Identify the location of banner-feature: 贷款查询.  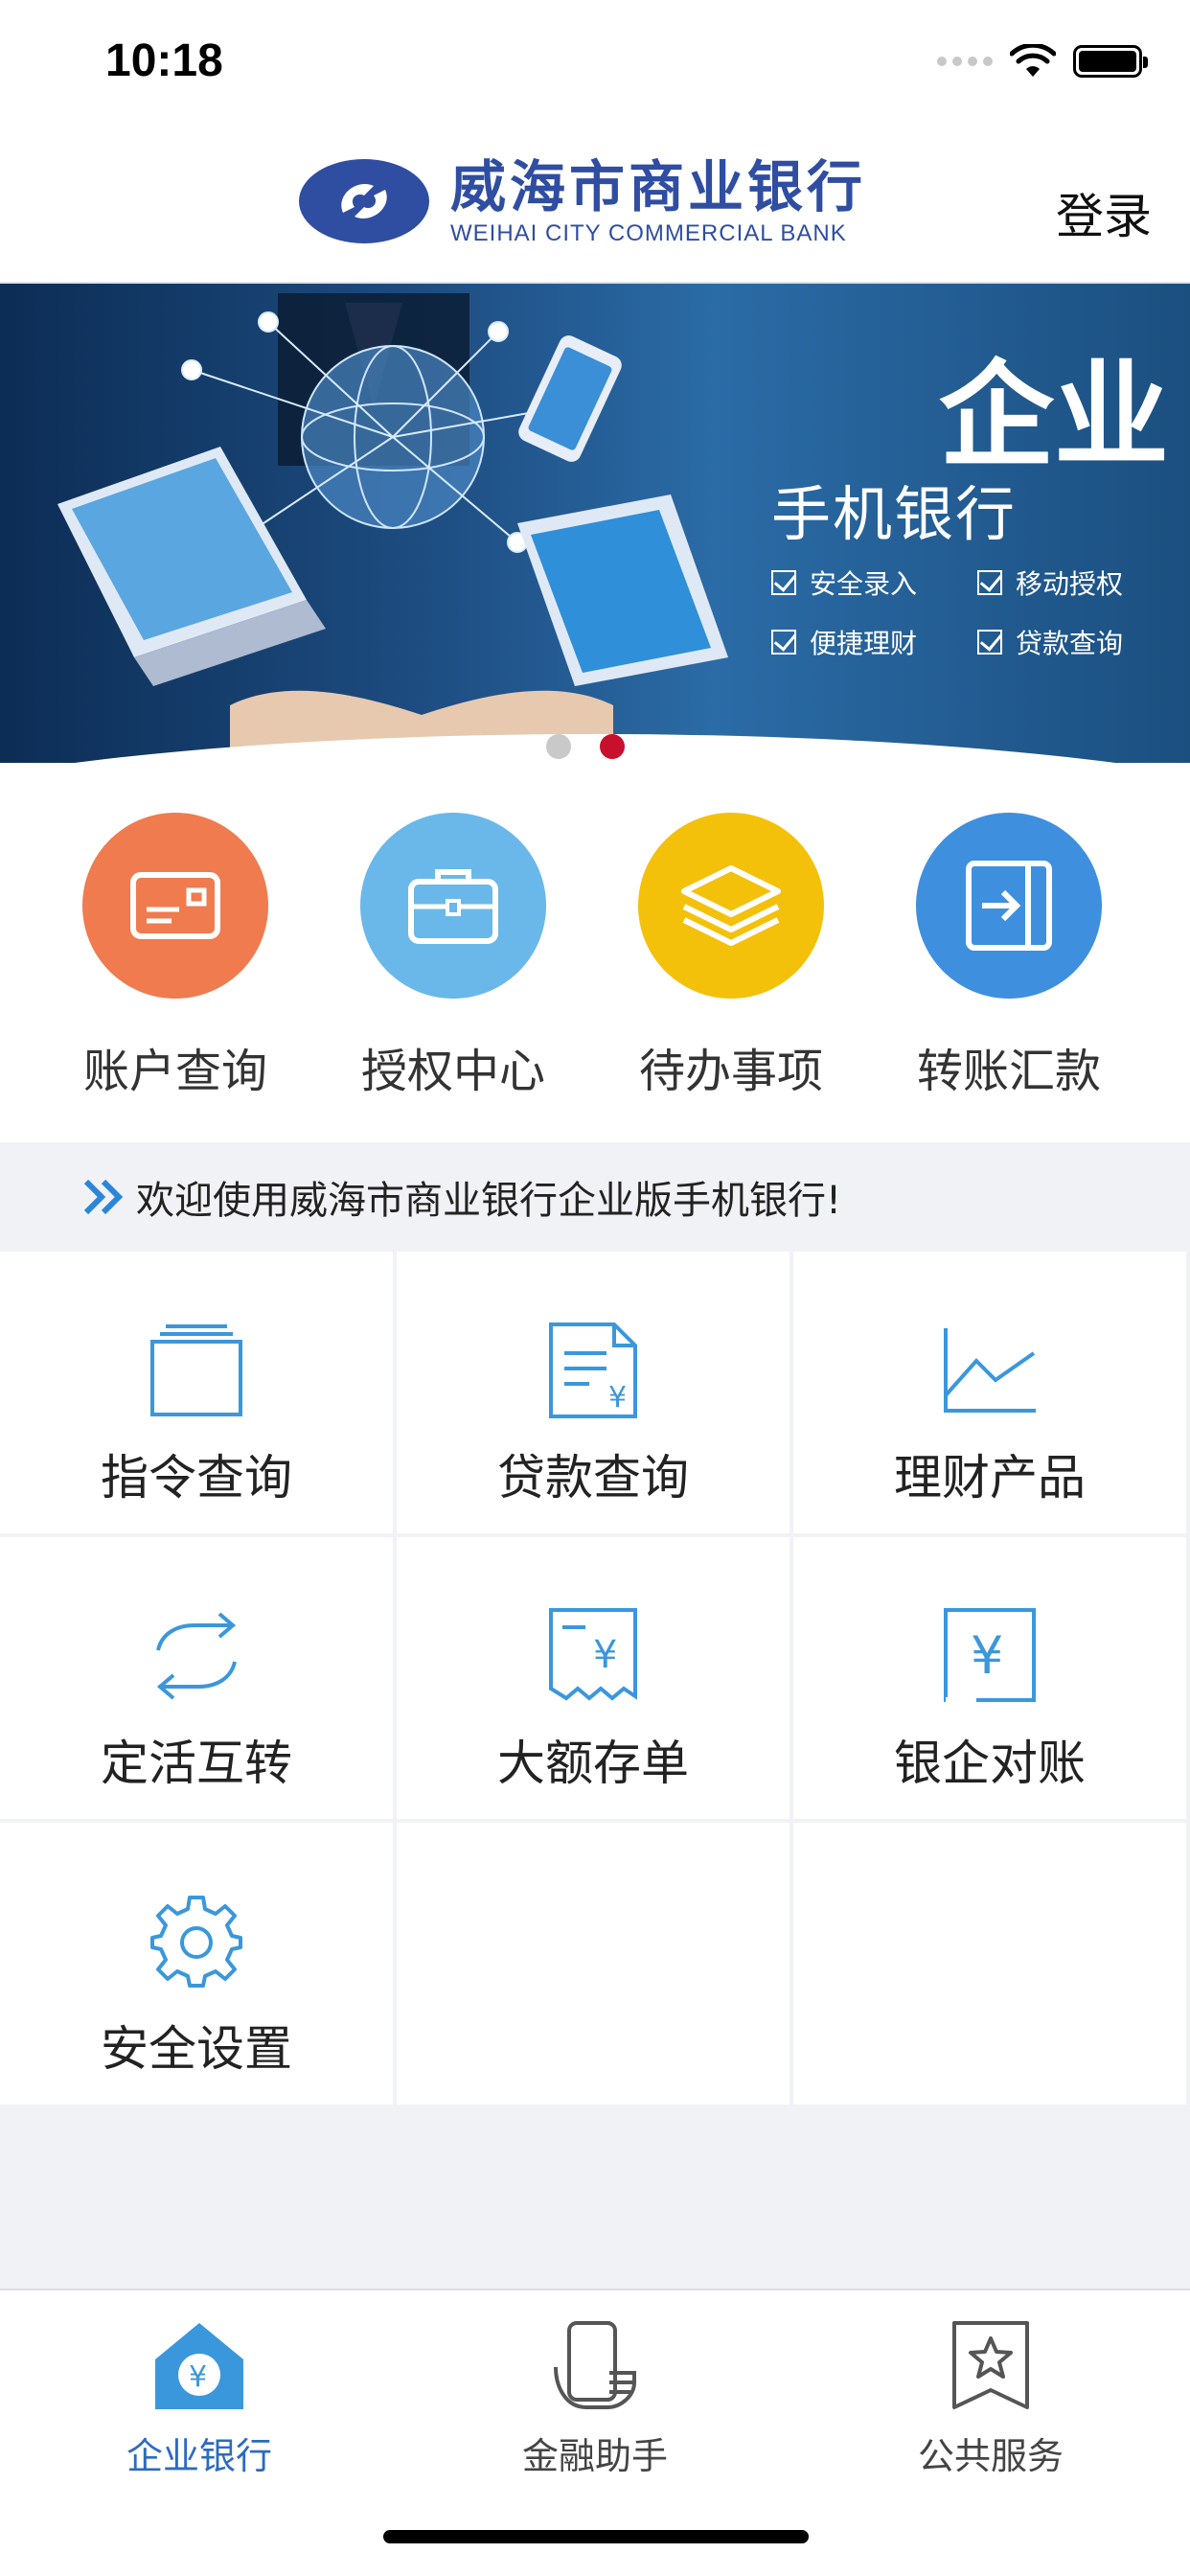
(1050, 642).